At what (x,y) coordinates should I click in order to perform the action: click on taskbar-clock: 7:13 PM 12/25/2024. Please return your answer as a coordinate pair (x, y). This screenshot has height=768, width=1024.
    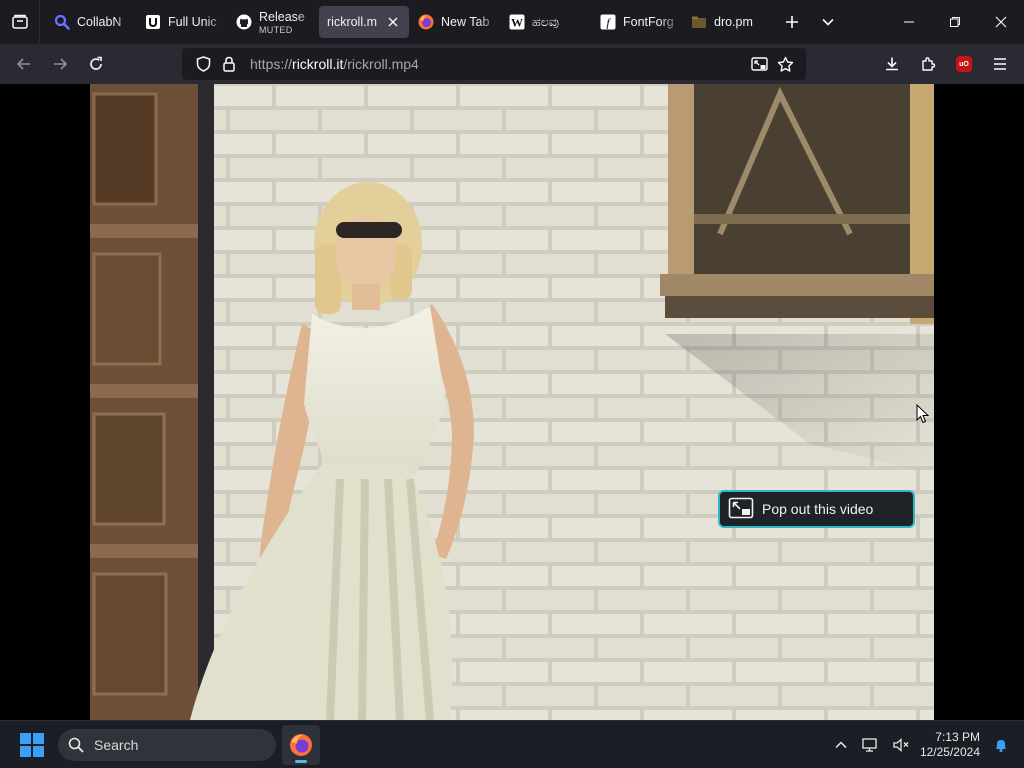
    Looking at the image, I should click on (948, 745).